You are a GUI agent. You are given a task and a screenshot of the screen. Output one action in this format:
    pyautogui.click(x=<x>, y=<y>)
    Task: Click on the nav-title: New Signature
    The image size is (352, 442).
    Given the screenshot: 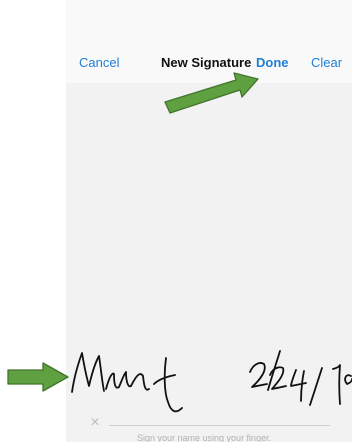 What is the action you would take?
    pyautogui.click(x=206, y=62)
    